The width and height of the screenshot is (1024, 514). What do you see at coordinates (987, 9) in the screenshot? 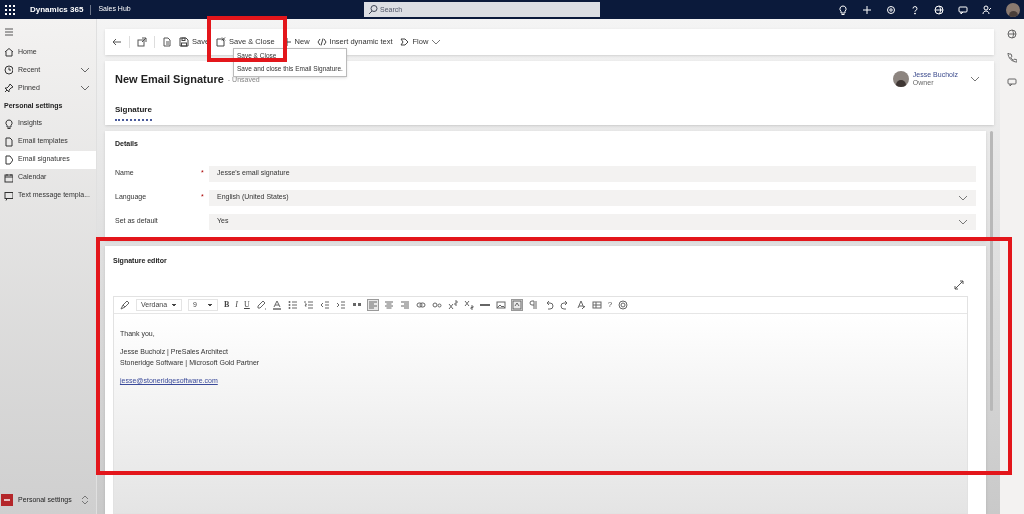
I see `person-icon` at bounding box center [987, 9].